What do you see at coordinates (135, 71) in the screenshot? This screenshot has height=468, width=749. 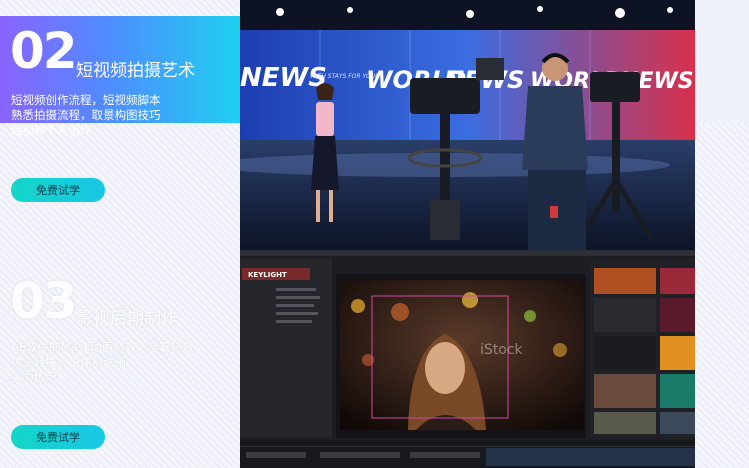 I see `section-title: 短视频拍摄艺术` at bounding box center [135, 71].